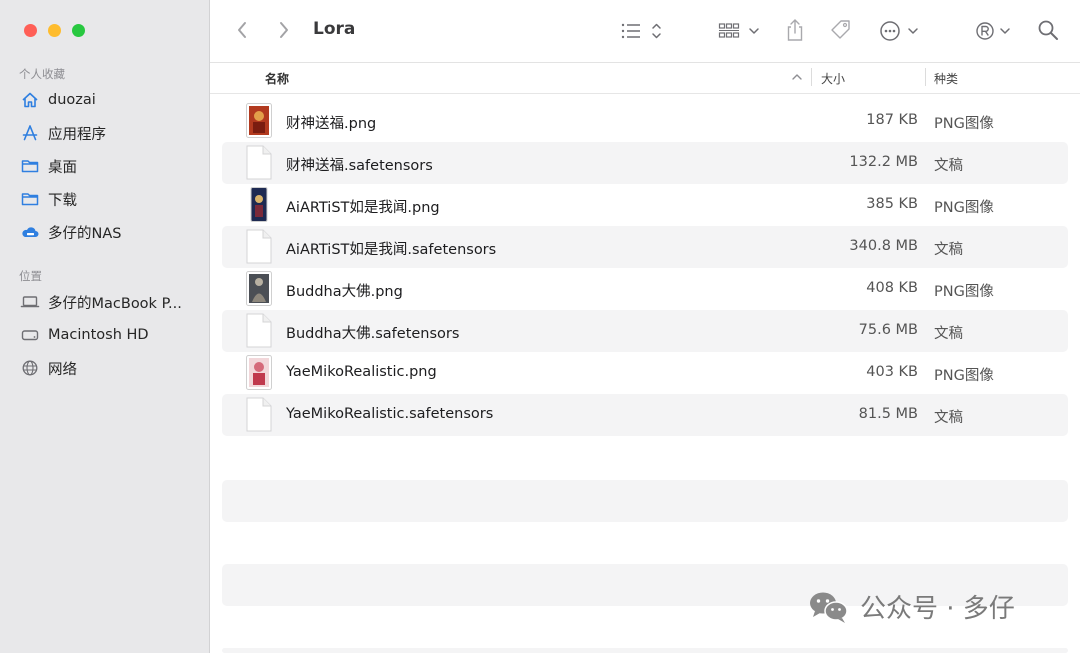 This screenshot has height=653, width=1080. What do you see at coordinates (373, 334) in the screenshot?
I see `file-name: Buddha大佛.safetensors` at bounding box center [373, 334].